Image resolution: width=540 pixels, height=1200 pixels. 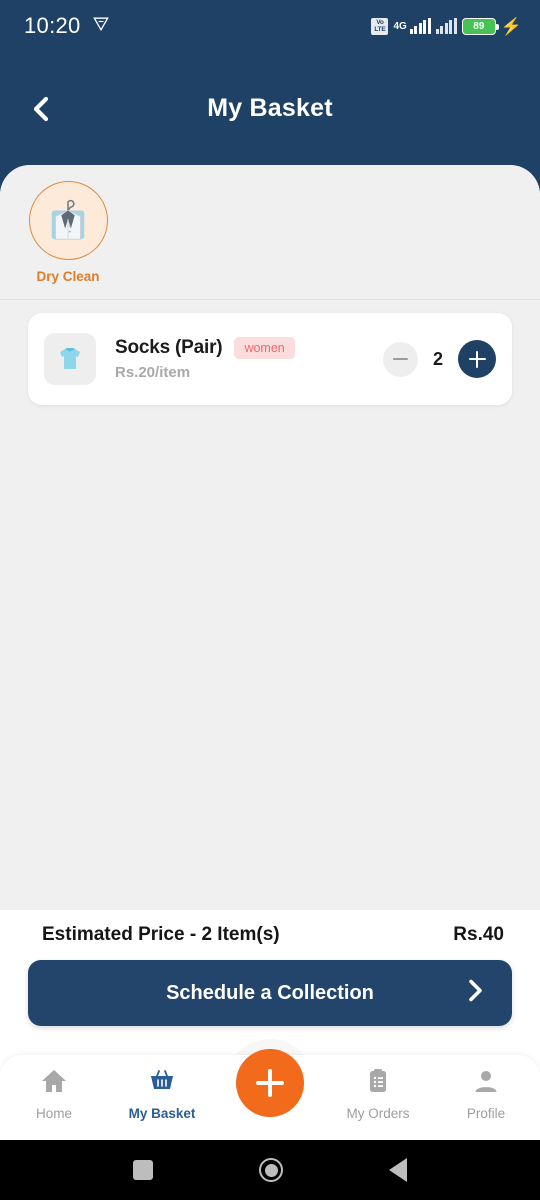 I want to click on battery-icon: 89, so click(x=480, y=26).